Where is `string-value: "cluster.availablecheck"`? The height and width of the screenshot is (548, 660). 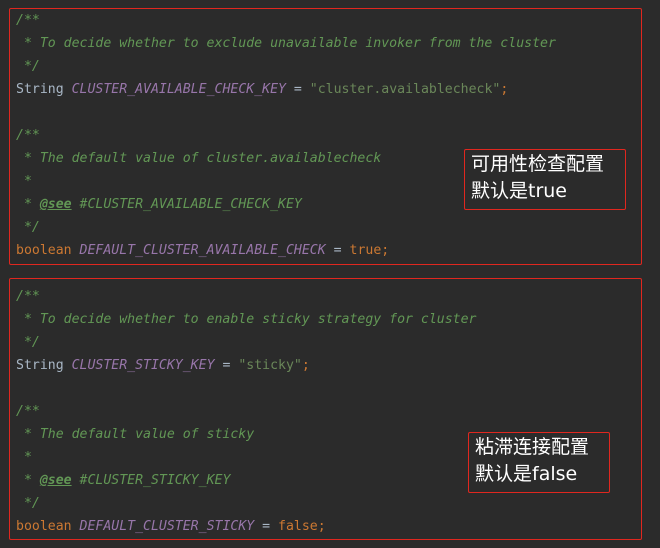
string-value: "cluster.availablecheck" is located at coordinates (405, 89).